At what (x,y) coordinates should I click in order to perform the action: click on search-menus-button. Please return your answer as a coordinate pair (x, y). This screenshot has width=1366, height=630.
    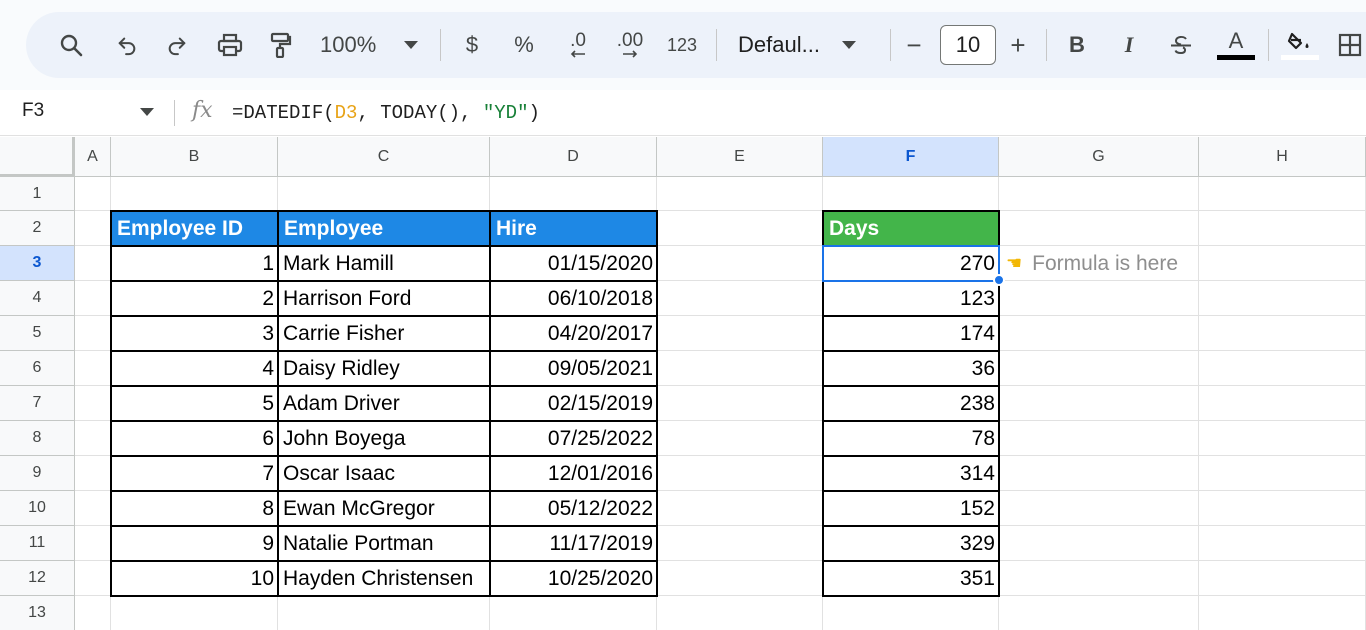
    Looking at the image, I should click on (71, 45).